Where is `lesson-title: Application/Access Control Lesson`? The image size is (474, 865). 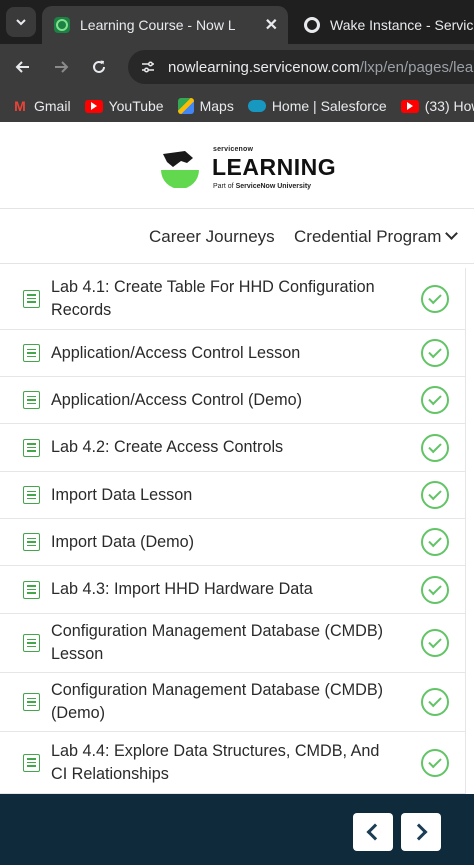
lesson-title: Application/Access Control Lesson is located at coordinates (176, 352).